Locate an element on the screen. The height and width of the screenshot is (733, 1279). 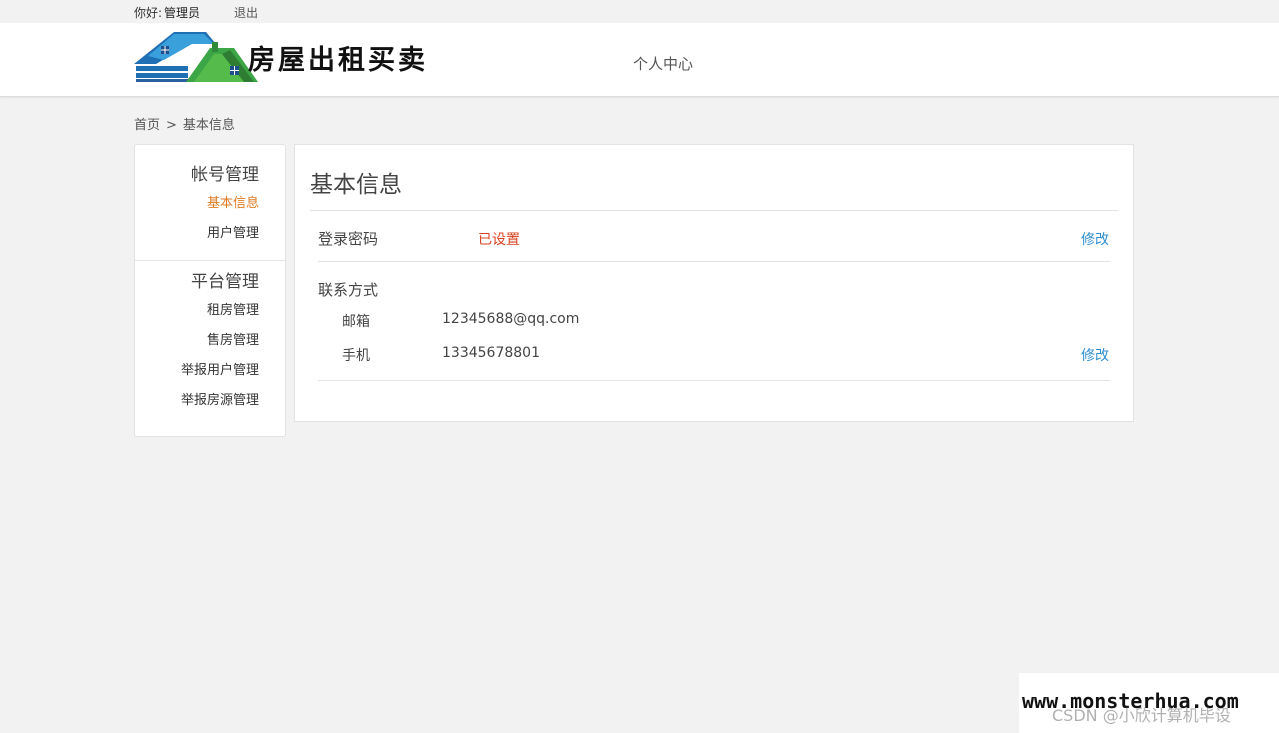
greeting: 你好: 管理员 is located at coordinates (167, 12).